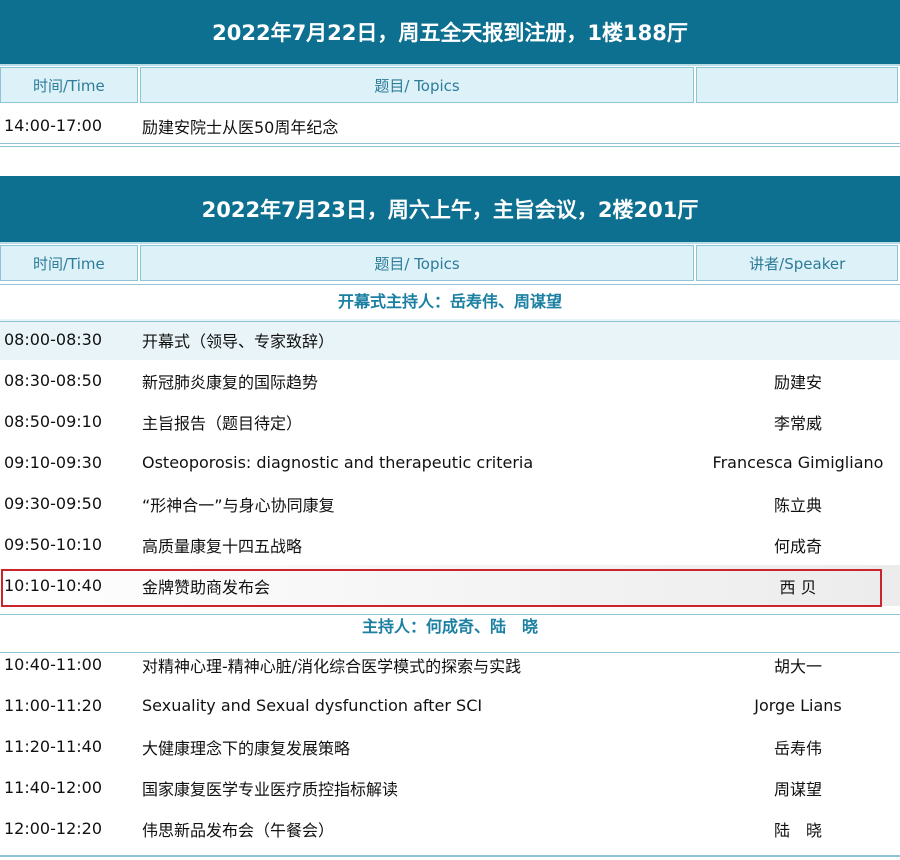 This screenshot has width=900, height=860. I want to click on row-topic: 高质量康复十四五战略, so click(222, 546).